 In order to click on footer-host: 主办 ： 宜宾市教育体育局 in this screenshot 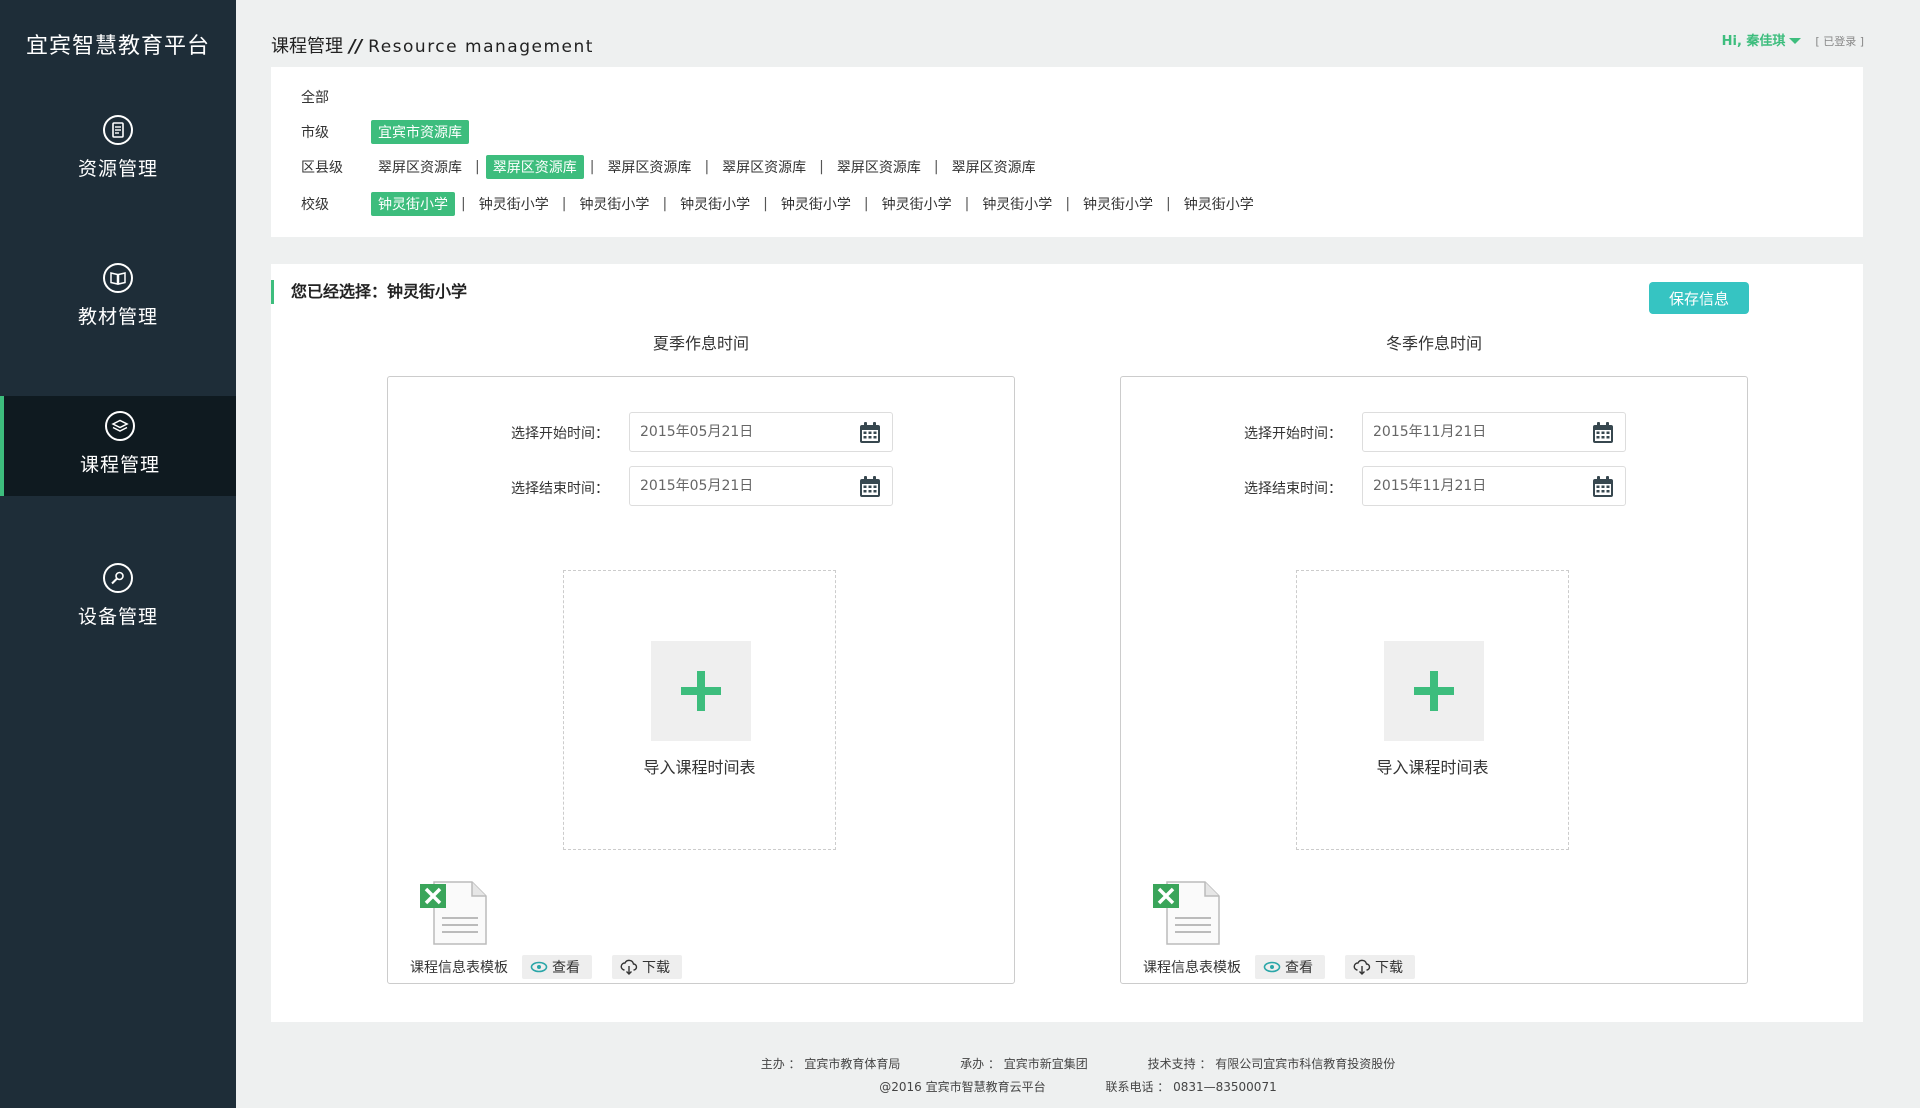, I will do `click(830, 1064)`.